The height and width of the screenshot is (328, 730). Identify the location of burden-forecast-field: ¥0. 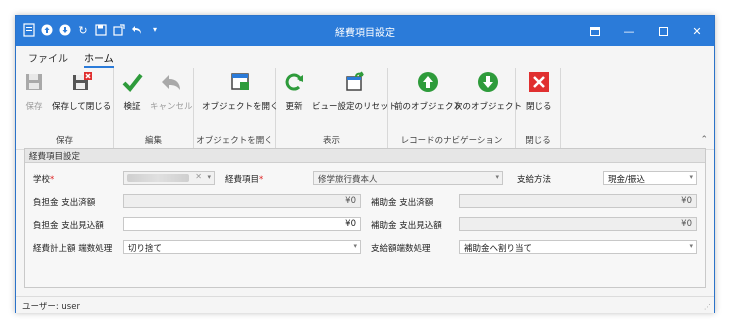
(242, 224).